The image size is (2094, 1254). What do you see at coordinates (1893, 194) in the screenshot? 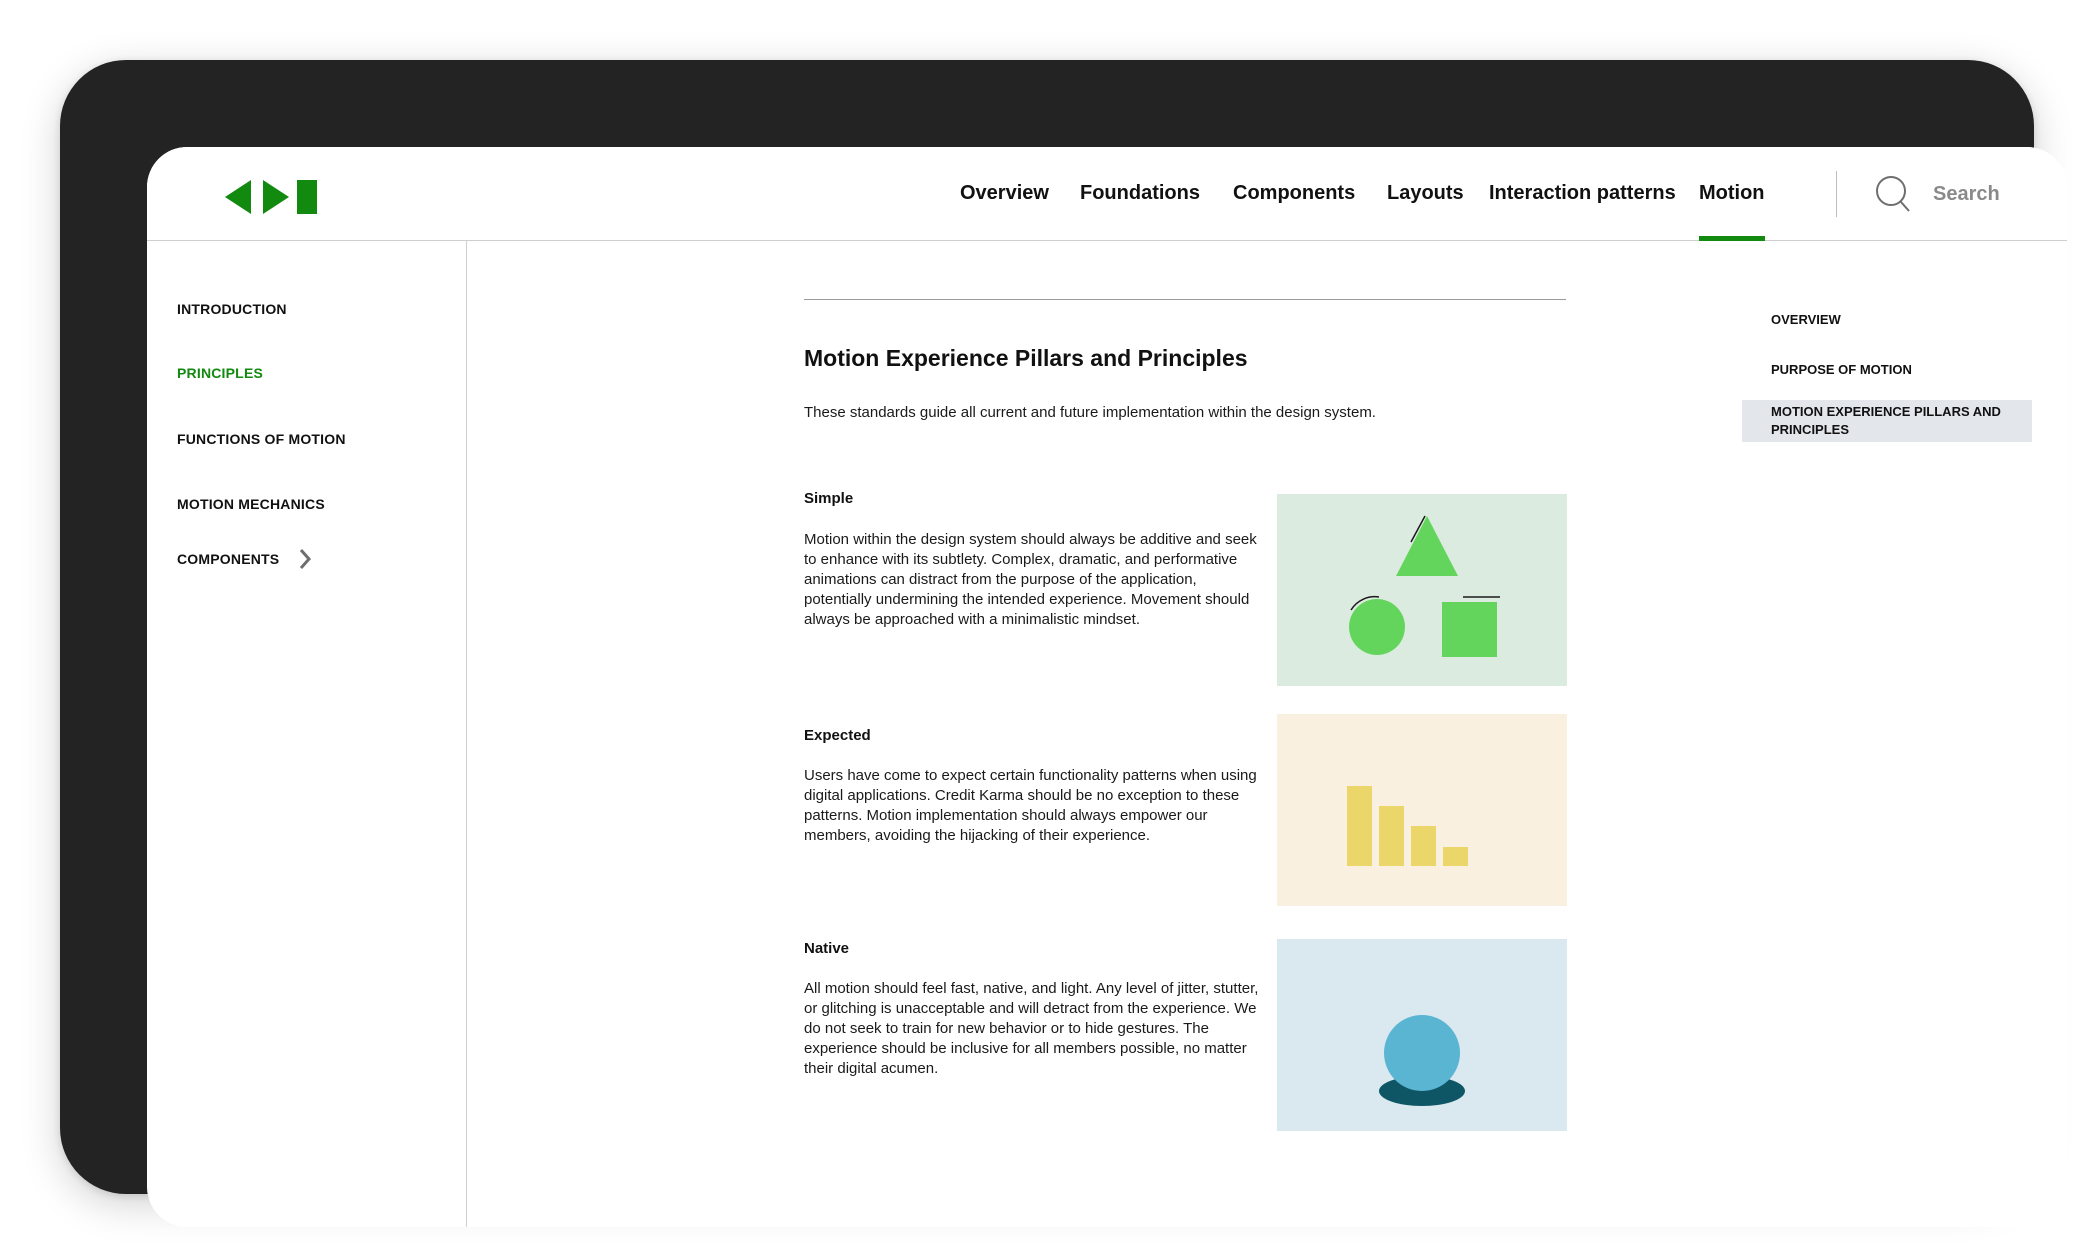
I see `search-icon` at bounding box center [1893, 194].